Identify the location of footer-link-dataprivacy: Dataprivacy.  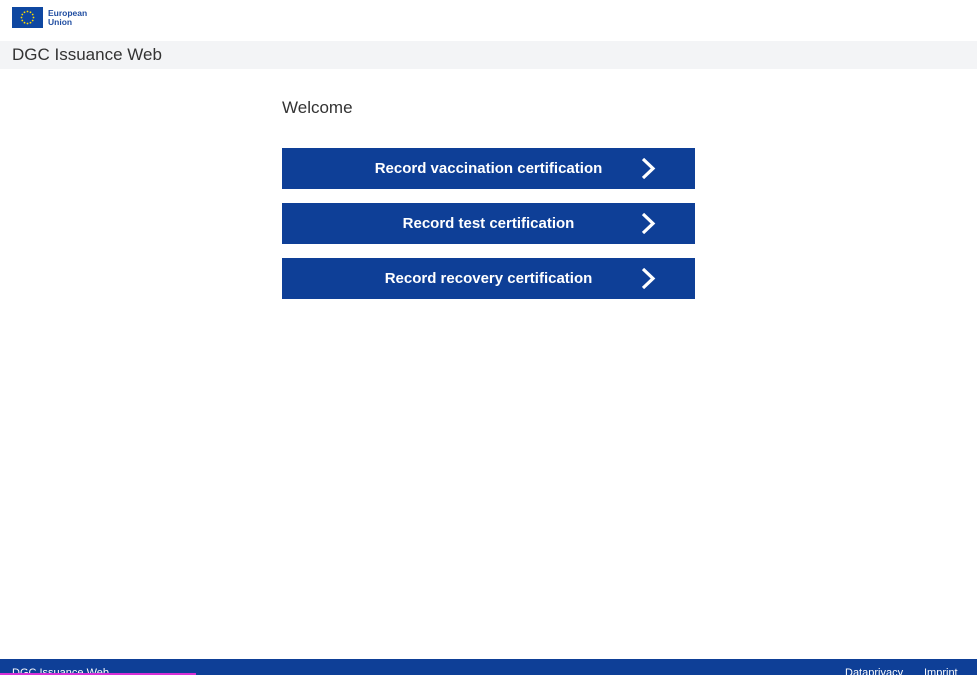
(874, 671).